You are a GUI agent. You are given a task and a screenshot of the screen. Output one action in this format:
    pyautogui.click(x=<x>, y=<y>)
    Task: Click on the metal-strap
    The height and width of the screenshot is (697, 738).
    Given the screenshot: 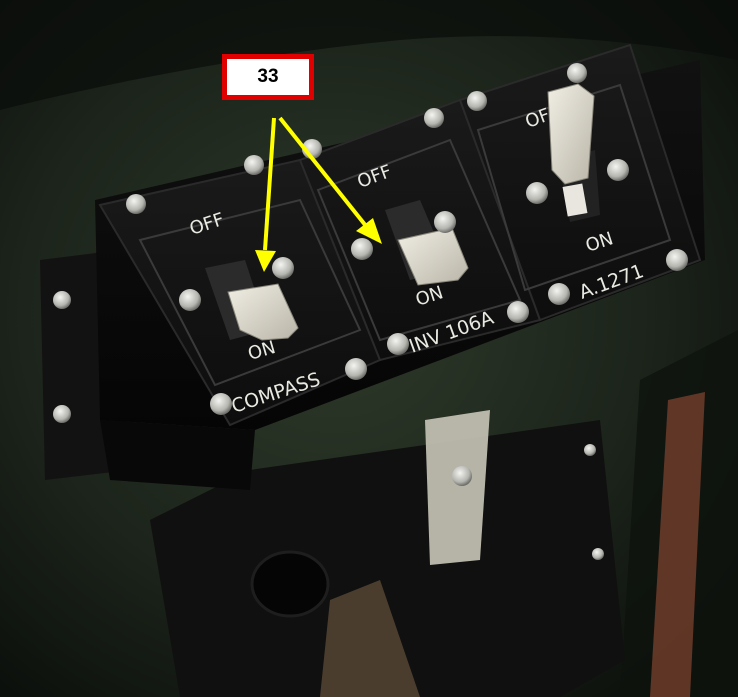 What is the action you would take?
    pyautogui.click(x=457, y=487)
    